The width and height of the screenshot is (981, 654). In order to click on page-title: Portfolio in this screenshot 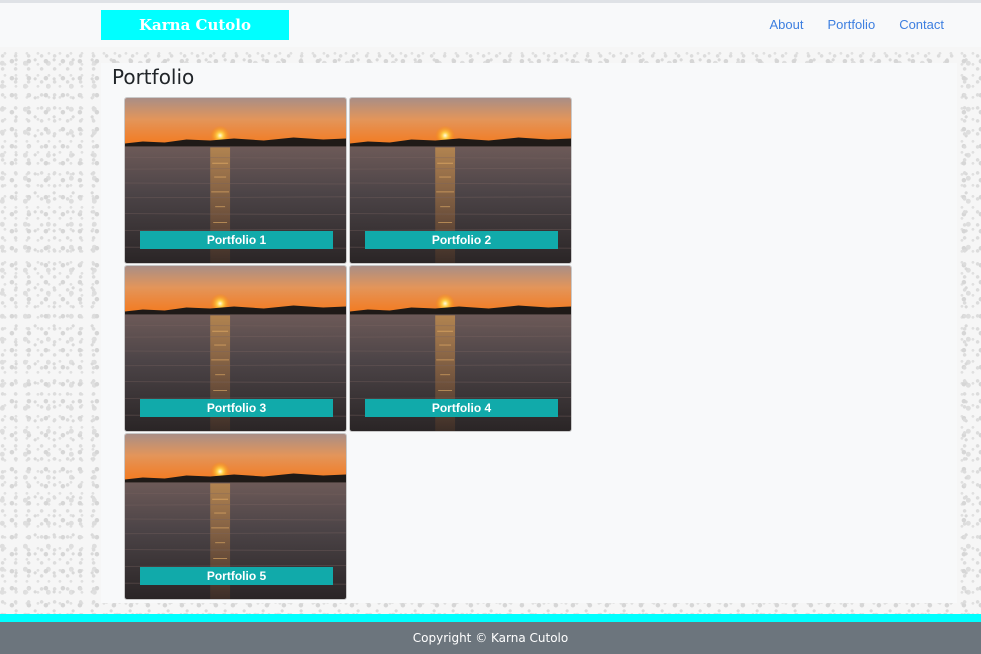, I will do `click(153, 77)`.